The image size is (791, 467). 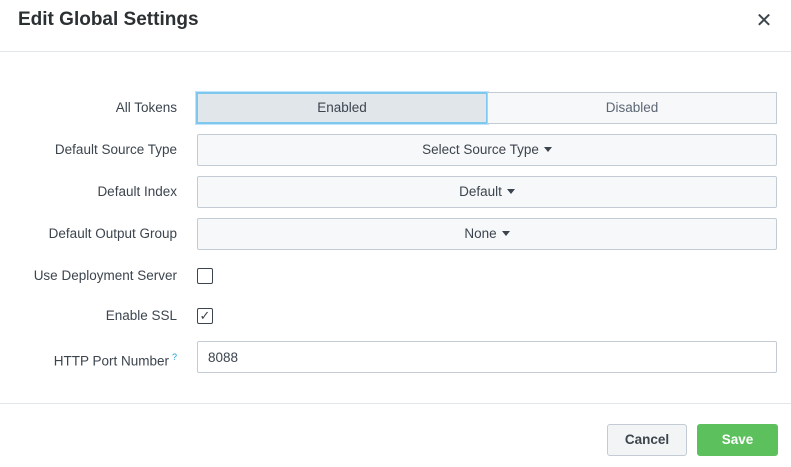 I want to click on all-tokens-enabled-option: Enabled, so click(x=342, y=108).